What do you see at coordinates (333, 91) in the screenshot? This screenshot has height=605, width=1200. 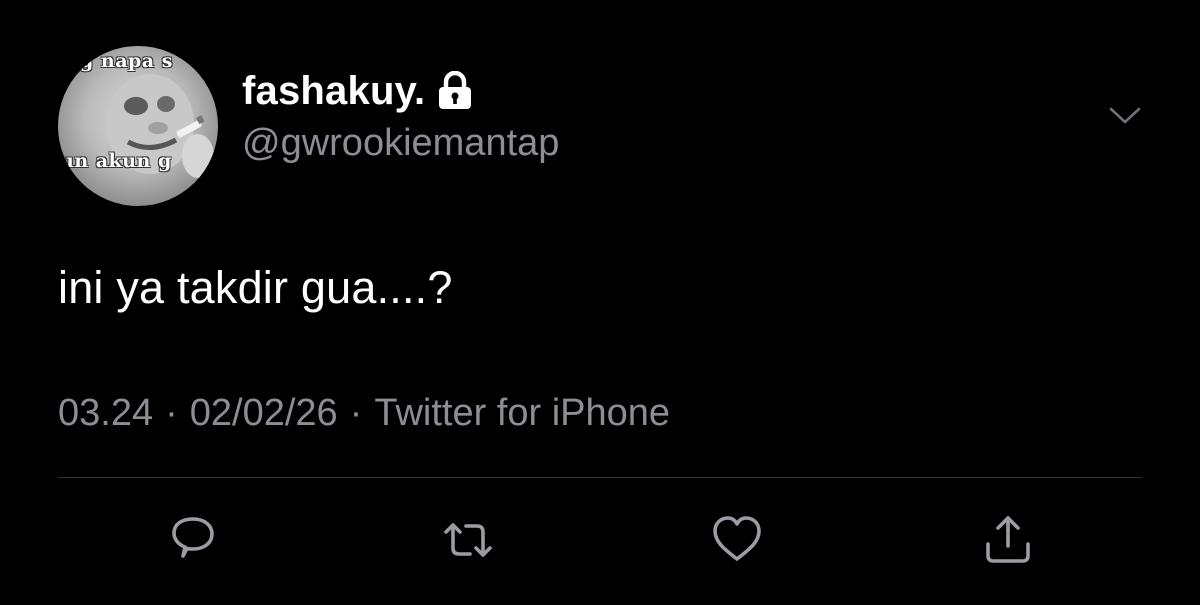 I see `display-name: fashakuy.` at bounding box center [333, 91].